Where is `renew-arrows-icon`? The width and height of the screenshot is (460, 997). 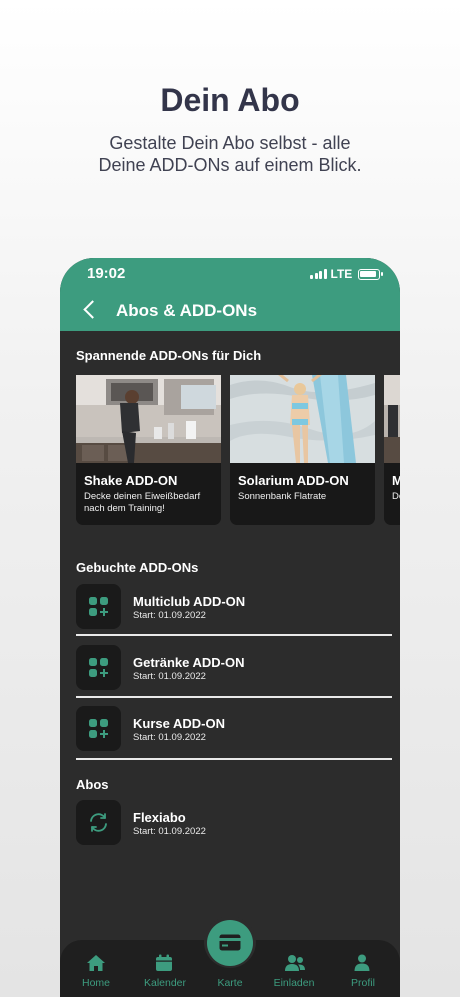
renew-arrows-icon is located at coordinates (98, 822).